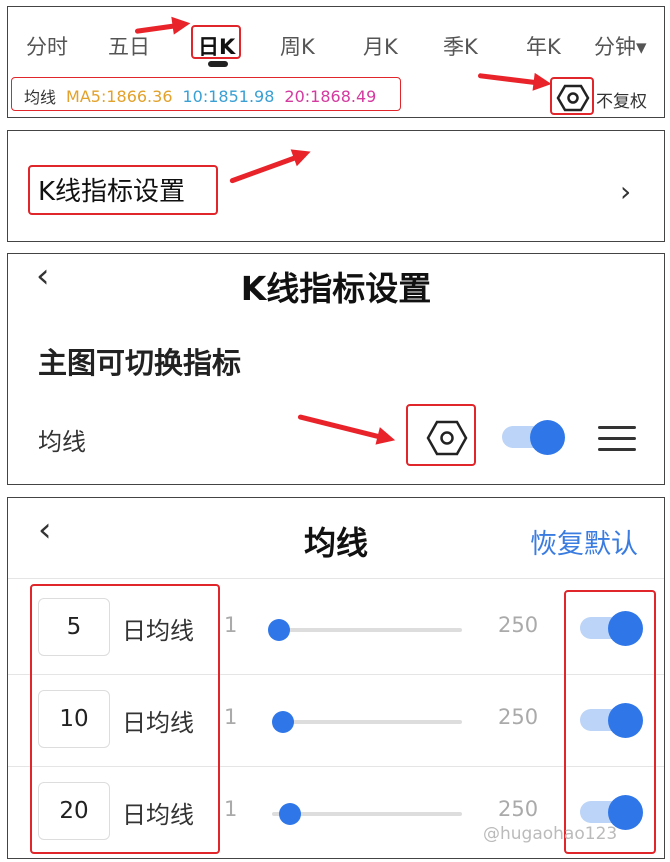 The image size is (670, 862). I want to click on tab-five-day: 五日, so click(129, 46).